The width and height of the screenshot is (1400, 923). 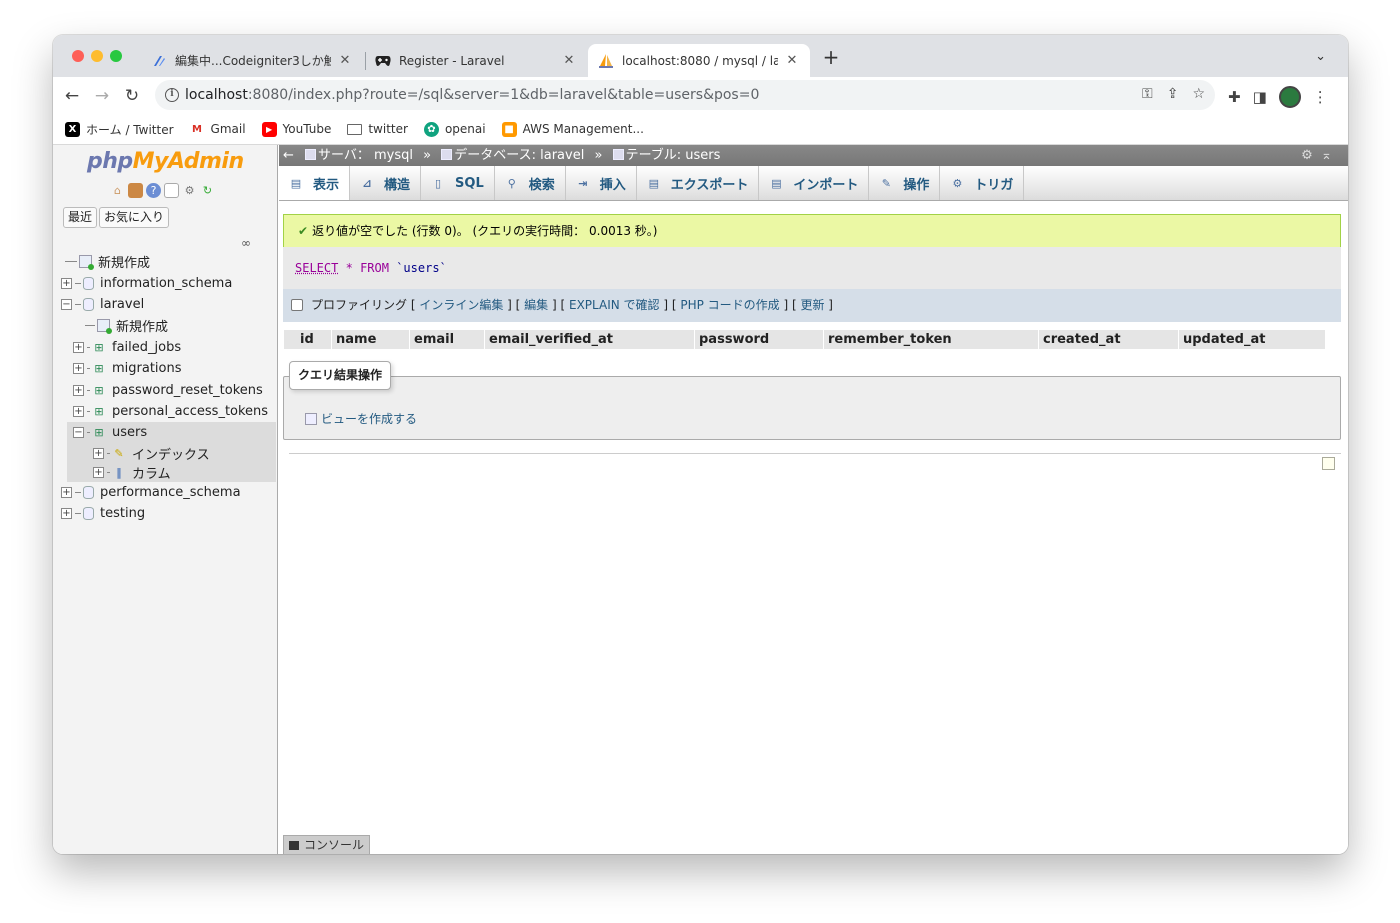 What do you see at coordinates (134, 217) in the screenshot?
I see `favorite-tables-button: お気に入り` at bounding box center [134, 217].